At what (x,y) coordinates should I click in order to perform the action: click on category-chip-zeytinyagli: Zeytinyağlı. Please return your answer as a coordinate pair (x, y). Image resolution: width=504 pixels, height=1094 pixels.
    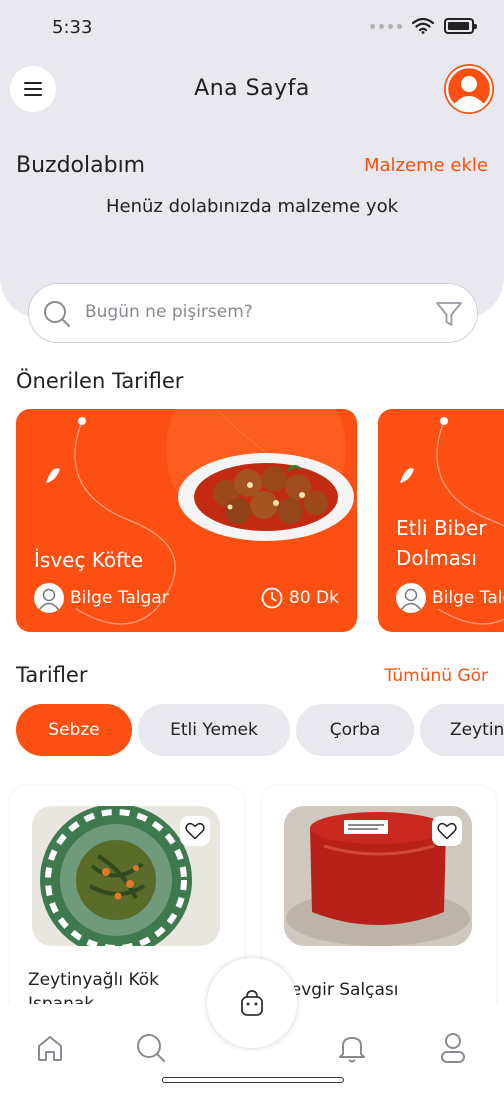
    Looking at the image, I should click on (462, 730).